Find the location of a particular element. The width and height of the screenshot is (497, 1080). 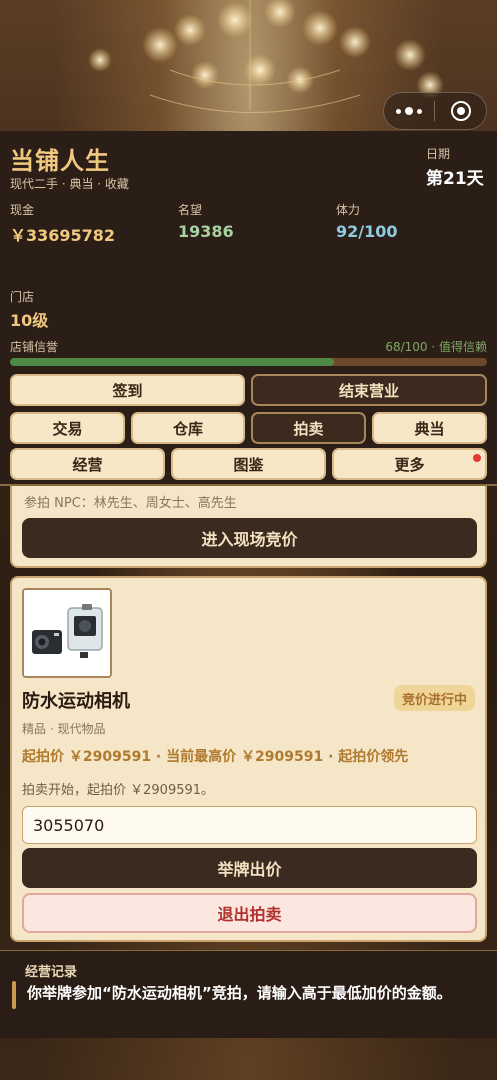

npc-participants: 参拍 NPC：林先生、周女士、高先生 is located at coordinates (130, 503).